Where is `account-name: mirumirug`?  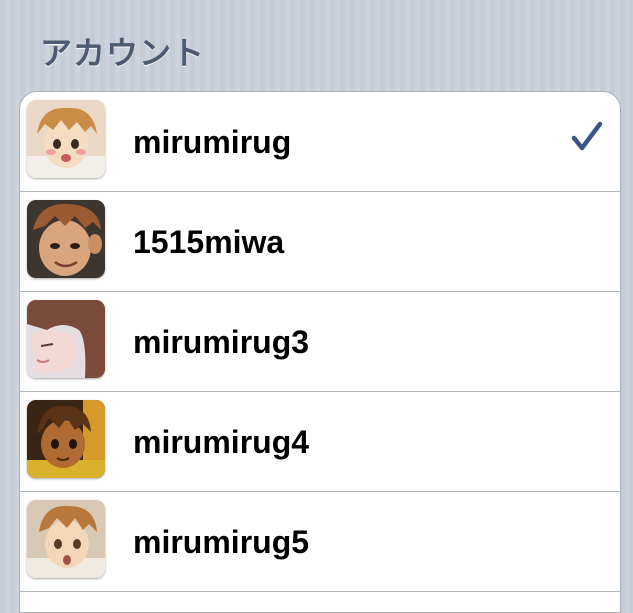 account-name: mirumirug is located at coordinates (212, 142).